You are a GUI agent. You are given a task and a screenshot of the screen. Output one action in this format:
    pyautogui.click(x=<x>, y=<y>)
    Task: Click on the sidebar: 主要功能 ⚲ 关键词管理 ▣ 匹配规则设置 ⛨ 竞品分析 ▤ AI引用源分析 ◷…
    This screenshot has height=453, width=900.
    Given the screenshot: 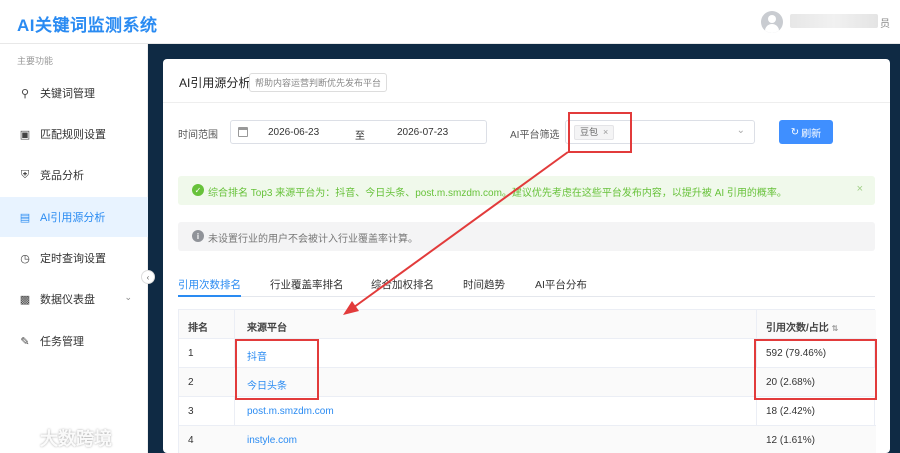 What is the action you would take?
    pyautogui.click(x=74, y=248)
    